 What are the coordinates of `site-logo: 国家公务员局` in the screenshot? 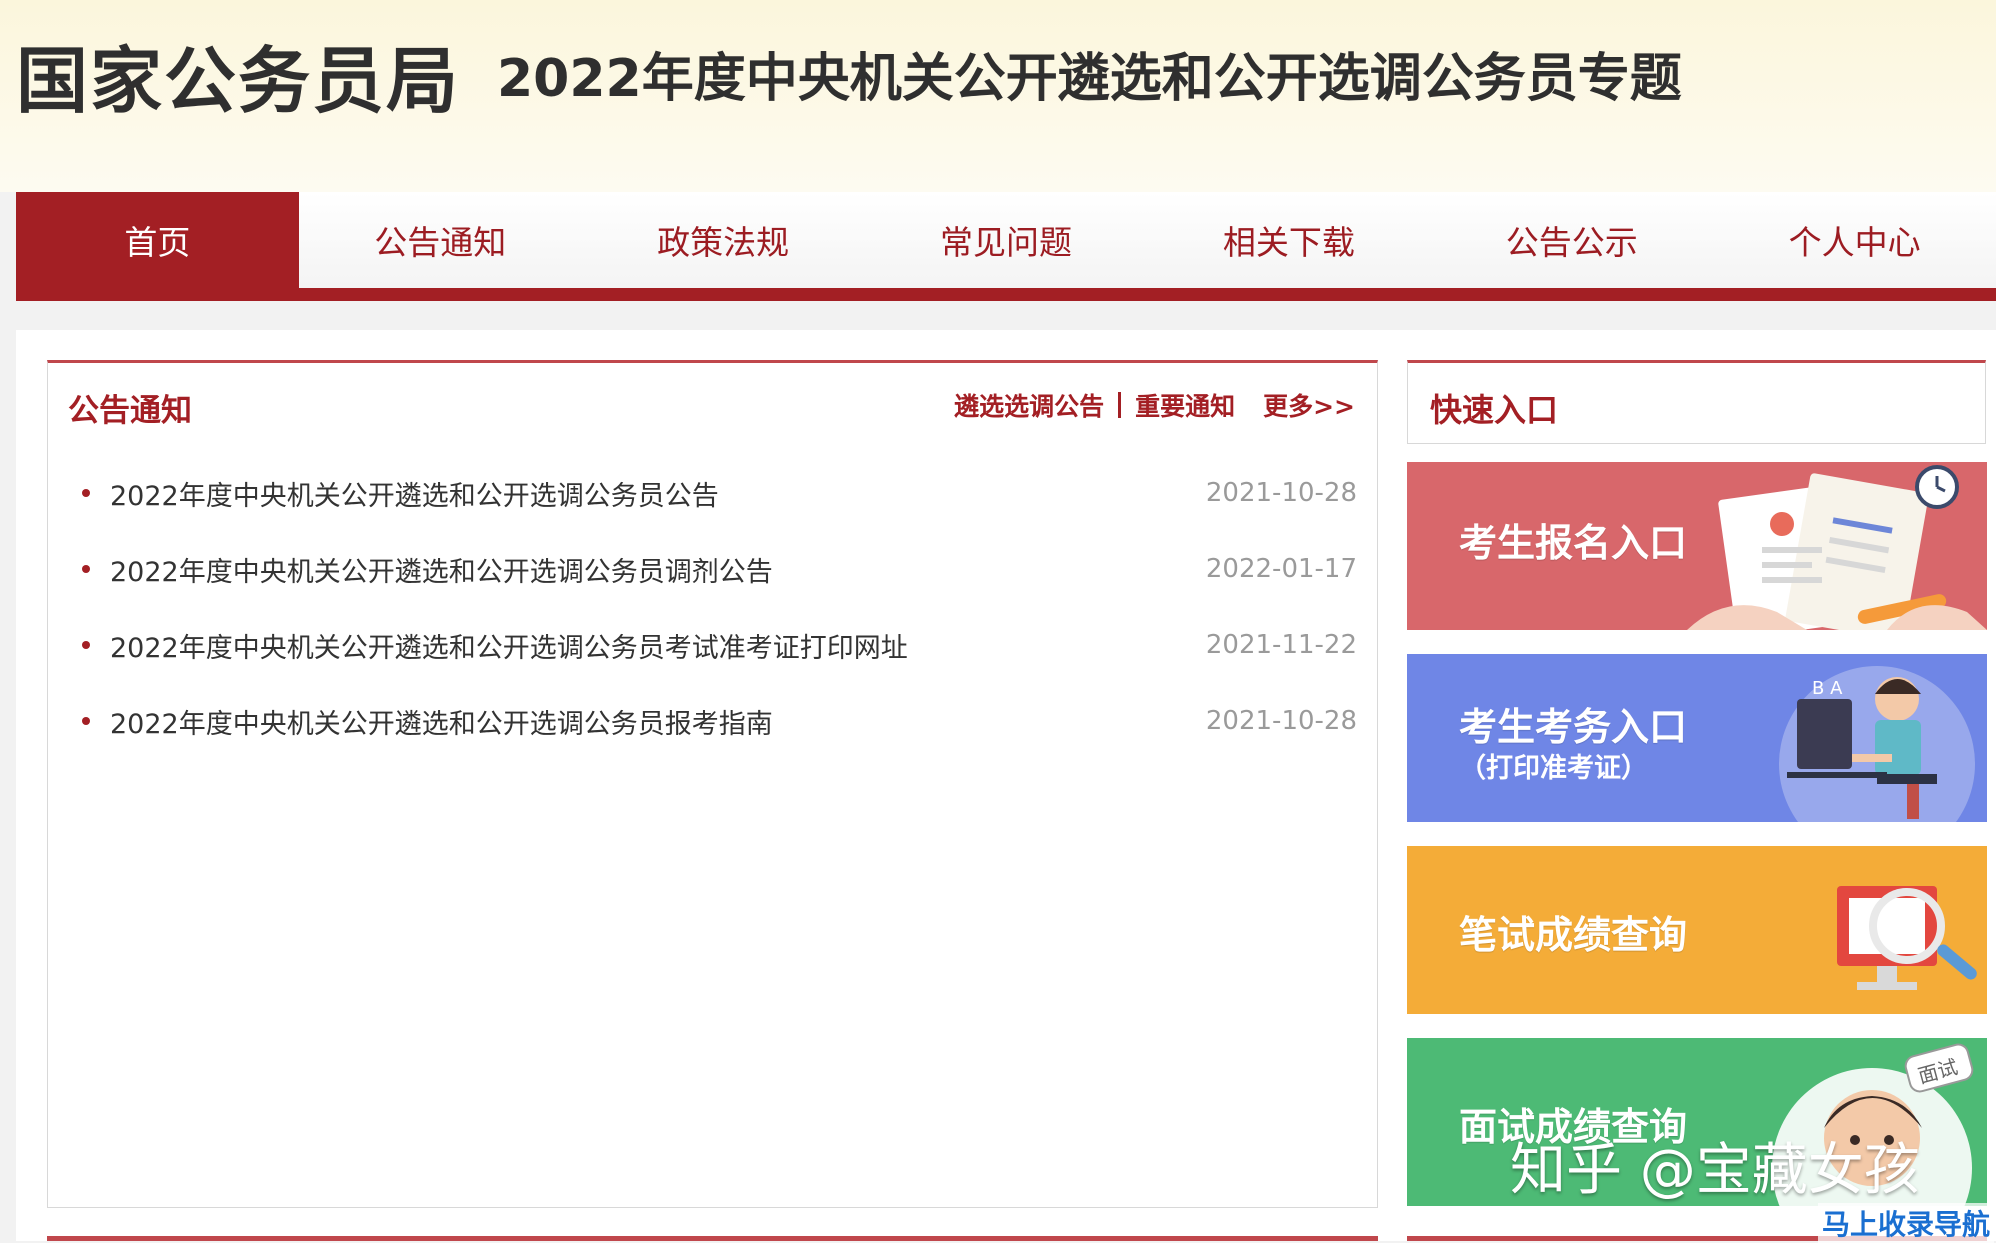 It's located at (238, 74).